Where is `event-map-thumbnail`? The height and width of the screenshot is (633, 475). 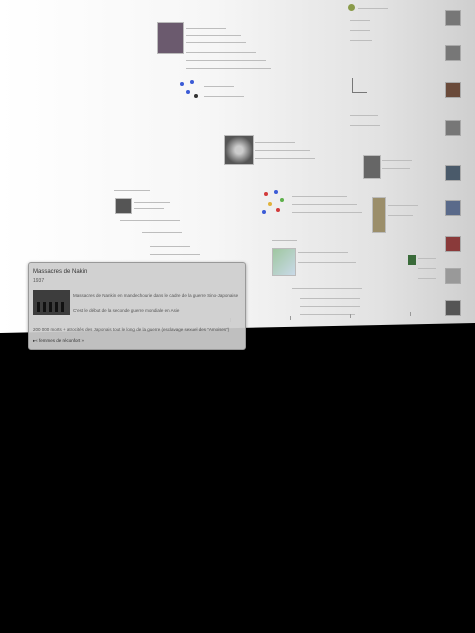 event-map-thumbnail is located at coordinates (284, 262).